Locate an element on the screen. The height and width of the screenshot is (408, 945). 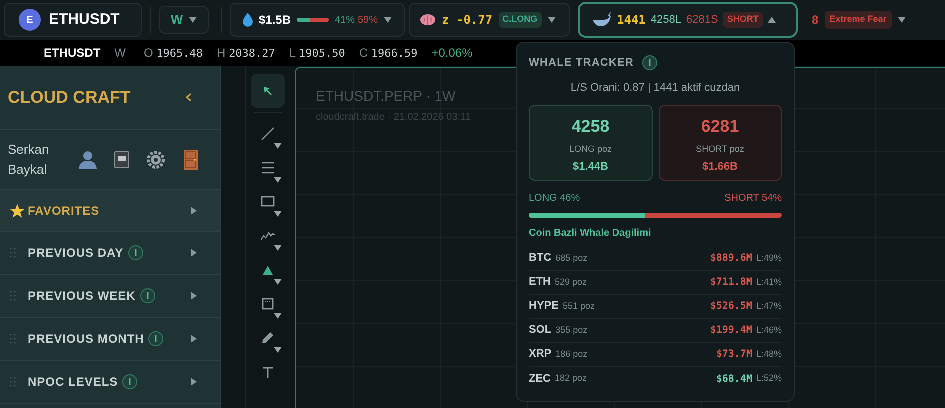
triangle-icon is located at coordinates (268, 270).